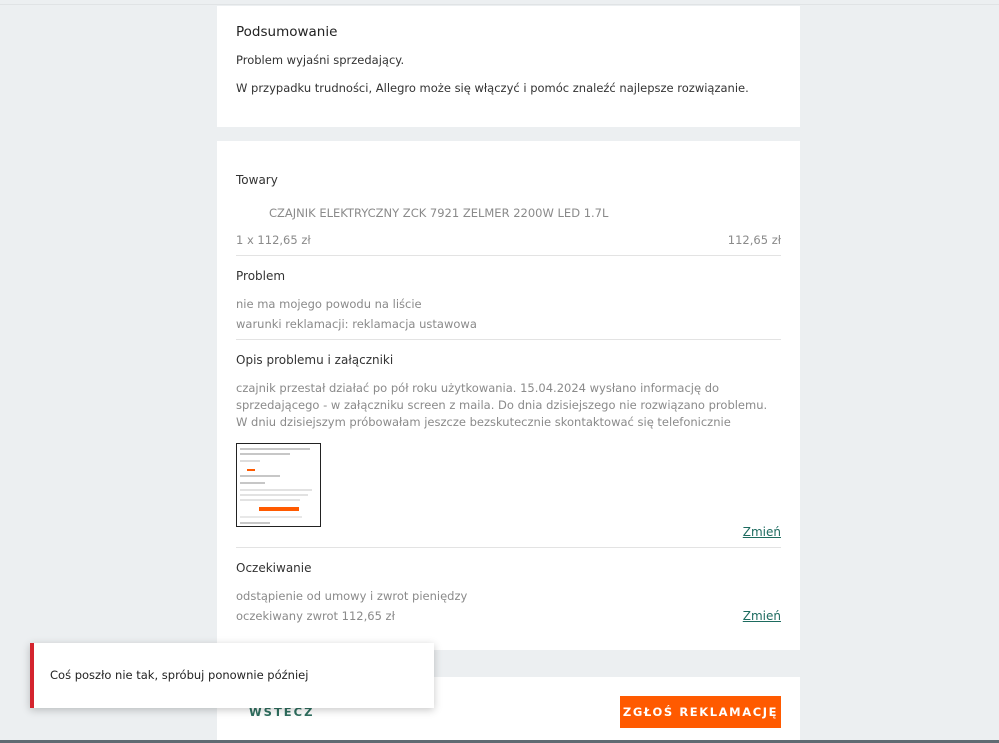  I want to click on summary-line-1: Problem wyjaśni sprzedający., so click(320, 60).